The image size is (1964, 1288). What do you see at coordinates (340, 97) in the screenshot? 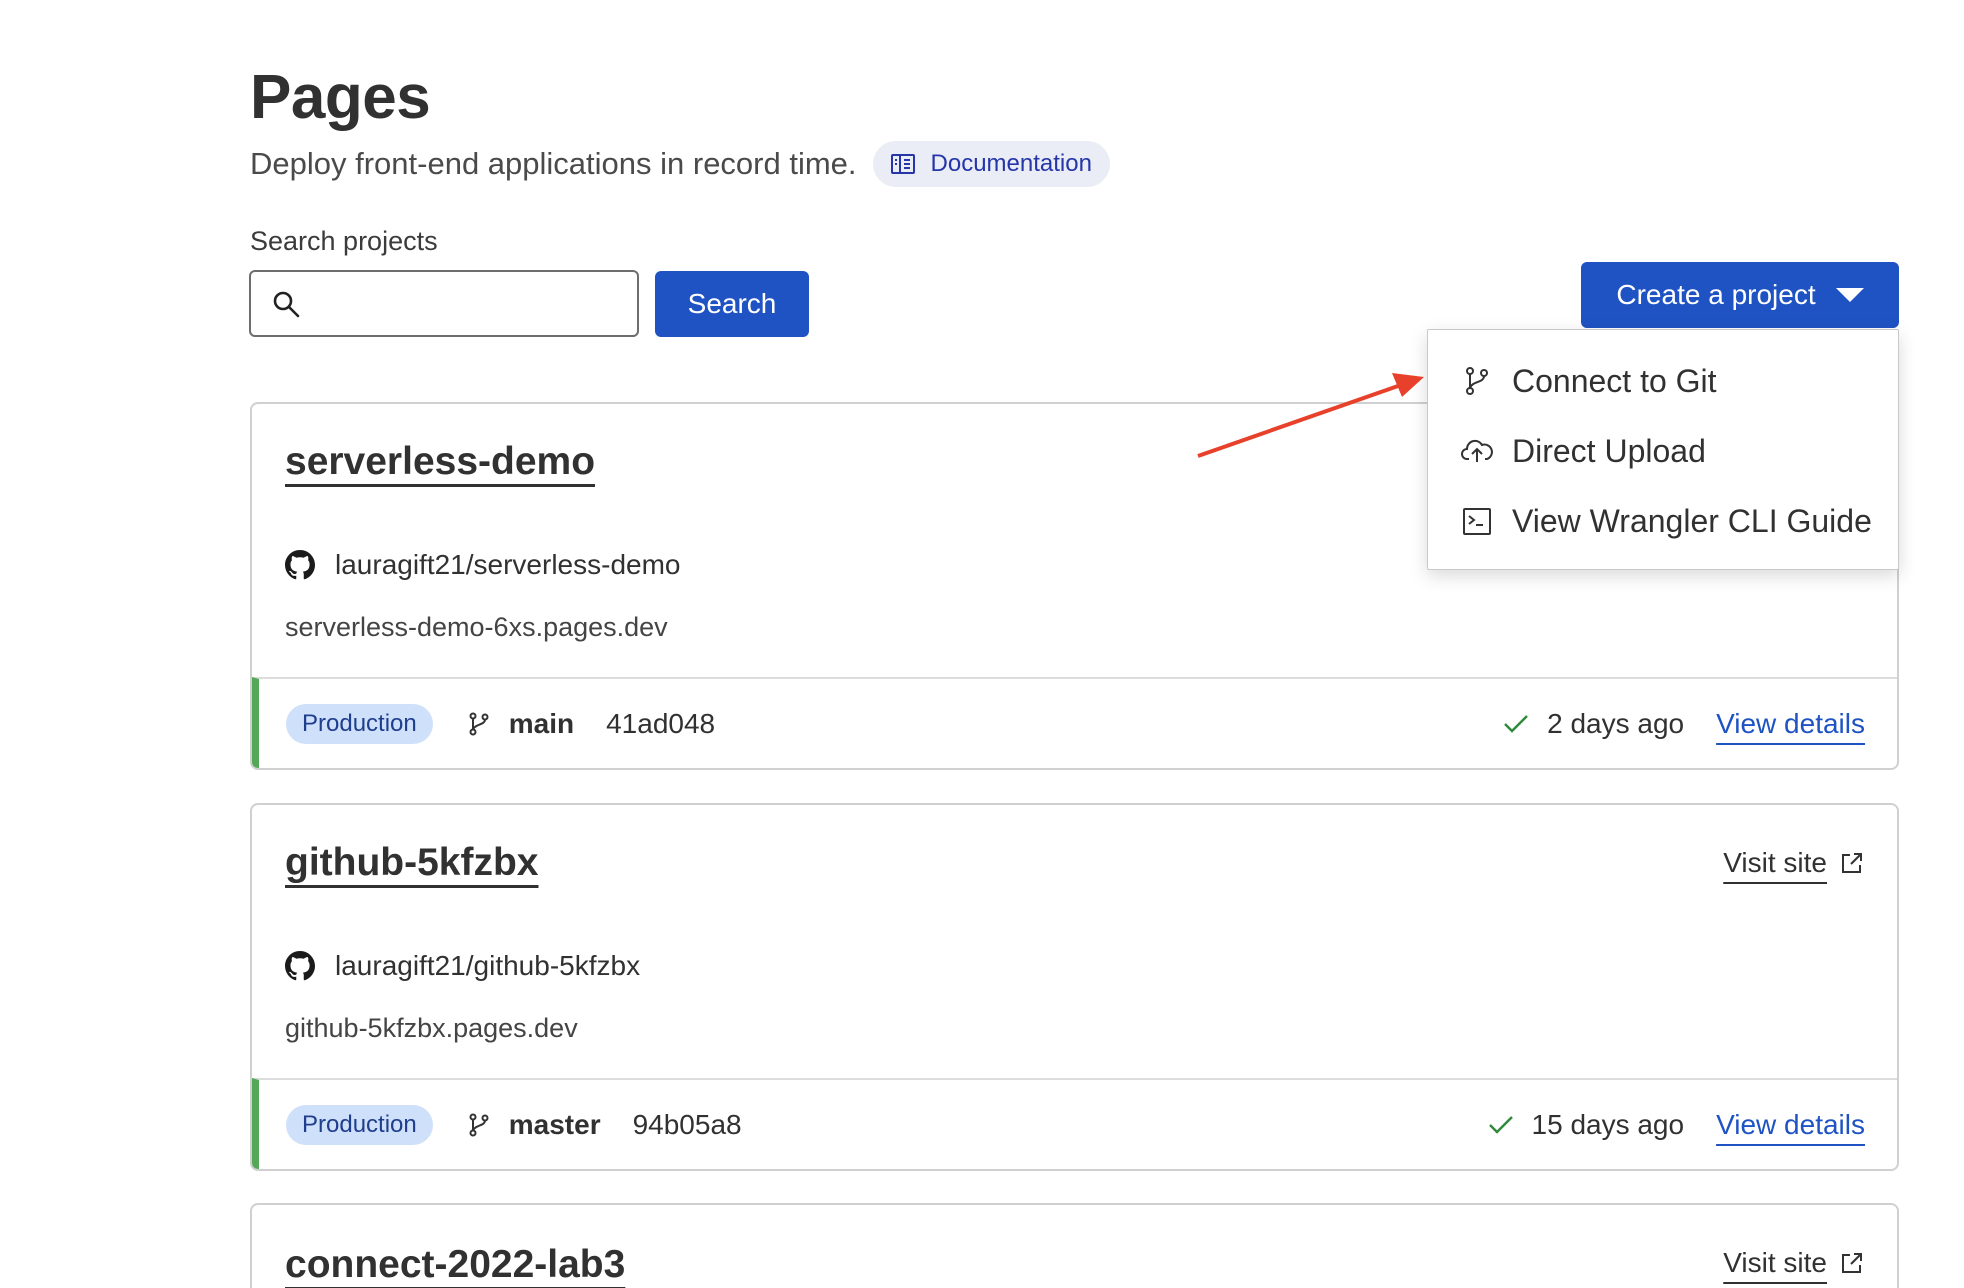
I see `page-title: Pages` at bounding box center [340, 97].